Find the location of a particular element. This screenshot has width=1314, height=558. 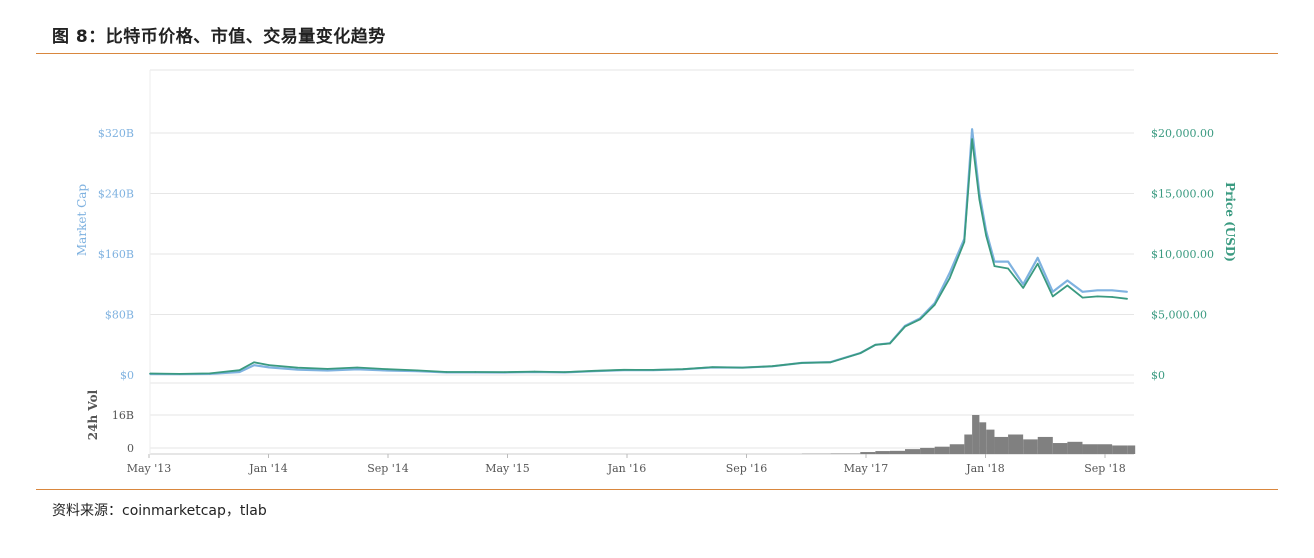

left-tick-label: $0 is located at coordinates (127, 375).